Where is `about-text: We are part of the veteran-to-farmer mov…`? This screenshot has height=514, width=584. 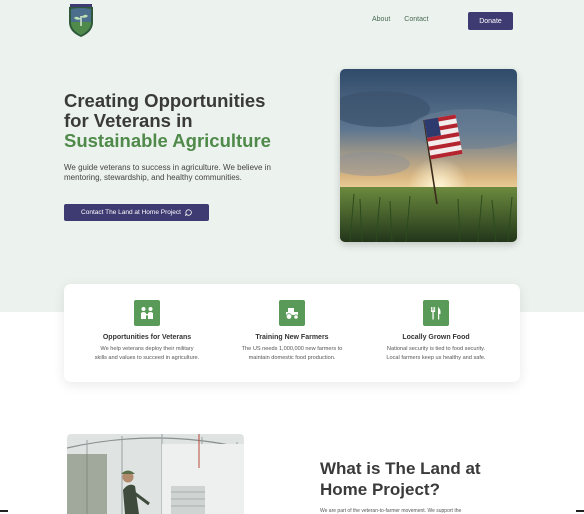 about-text: We are part of the veteran-to-farmer mov… is located at coordinates (391, 511).